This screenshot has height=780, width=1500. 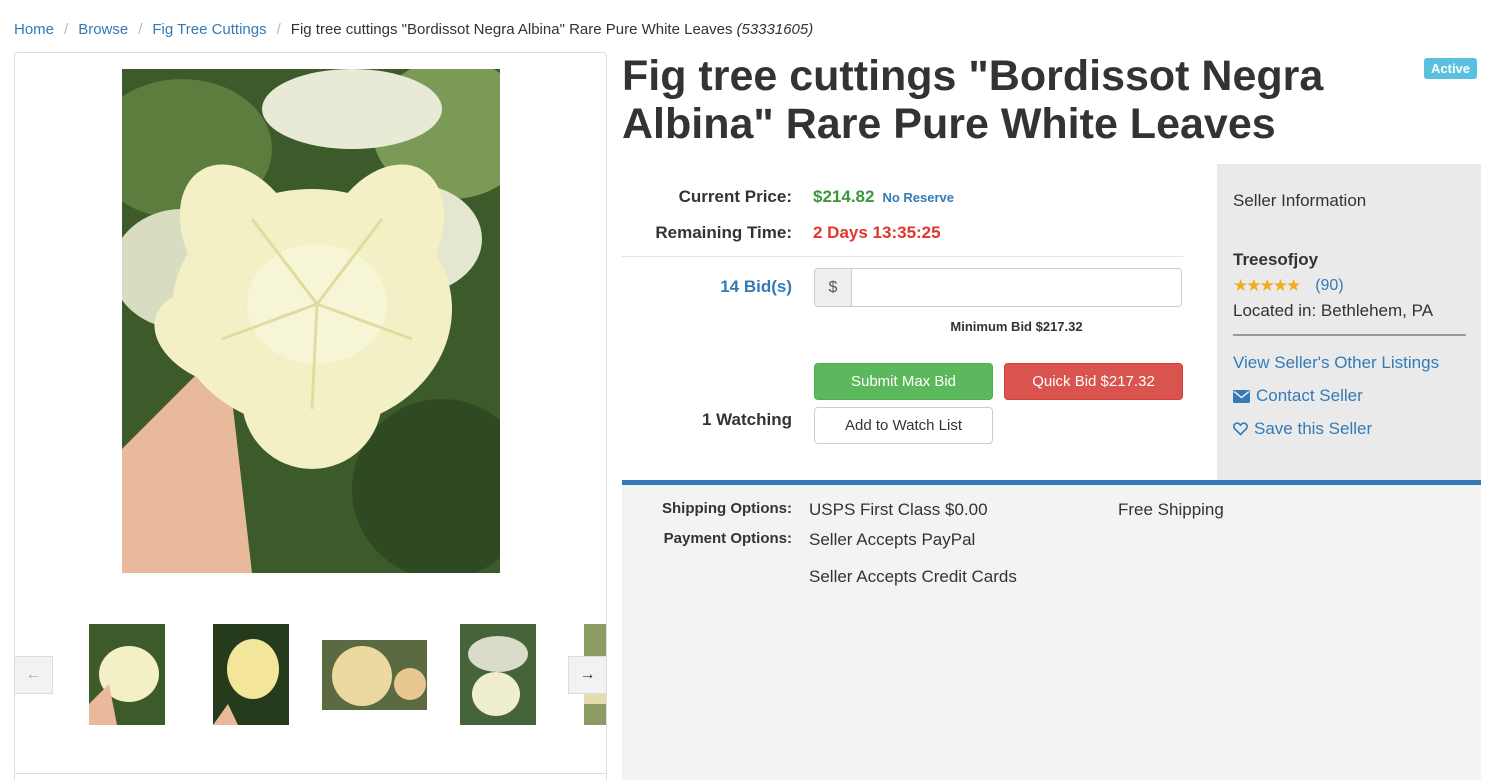 I want to click on current-price-value: $214.82, so click(x=844, y=196).